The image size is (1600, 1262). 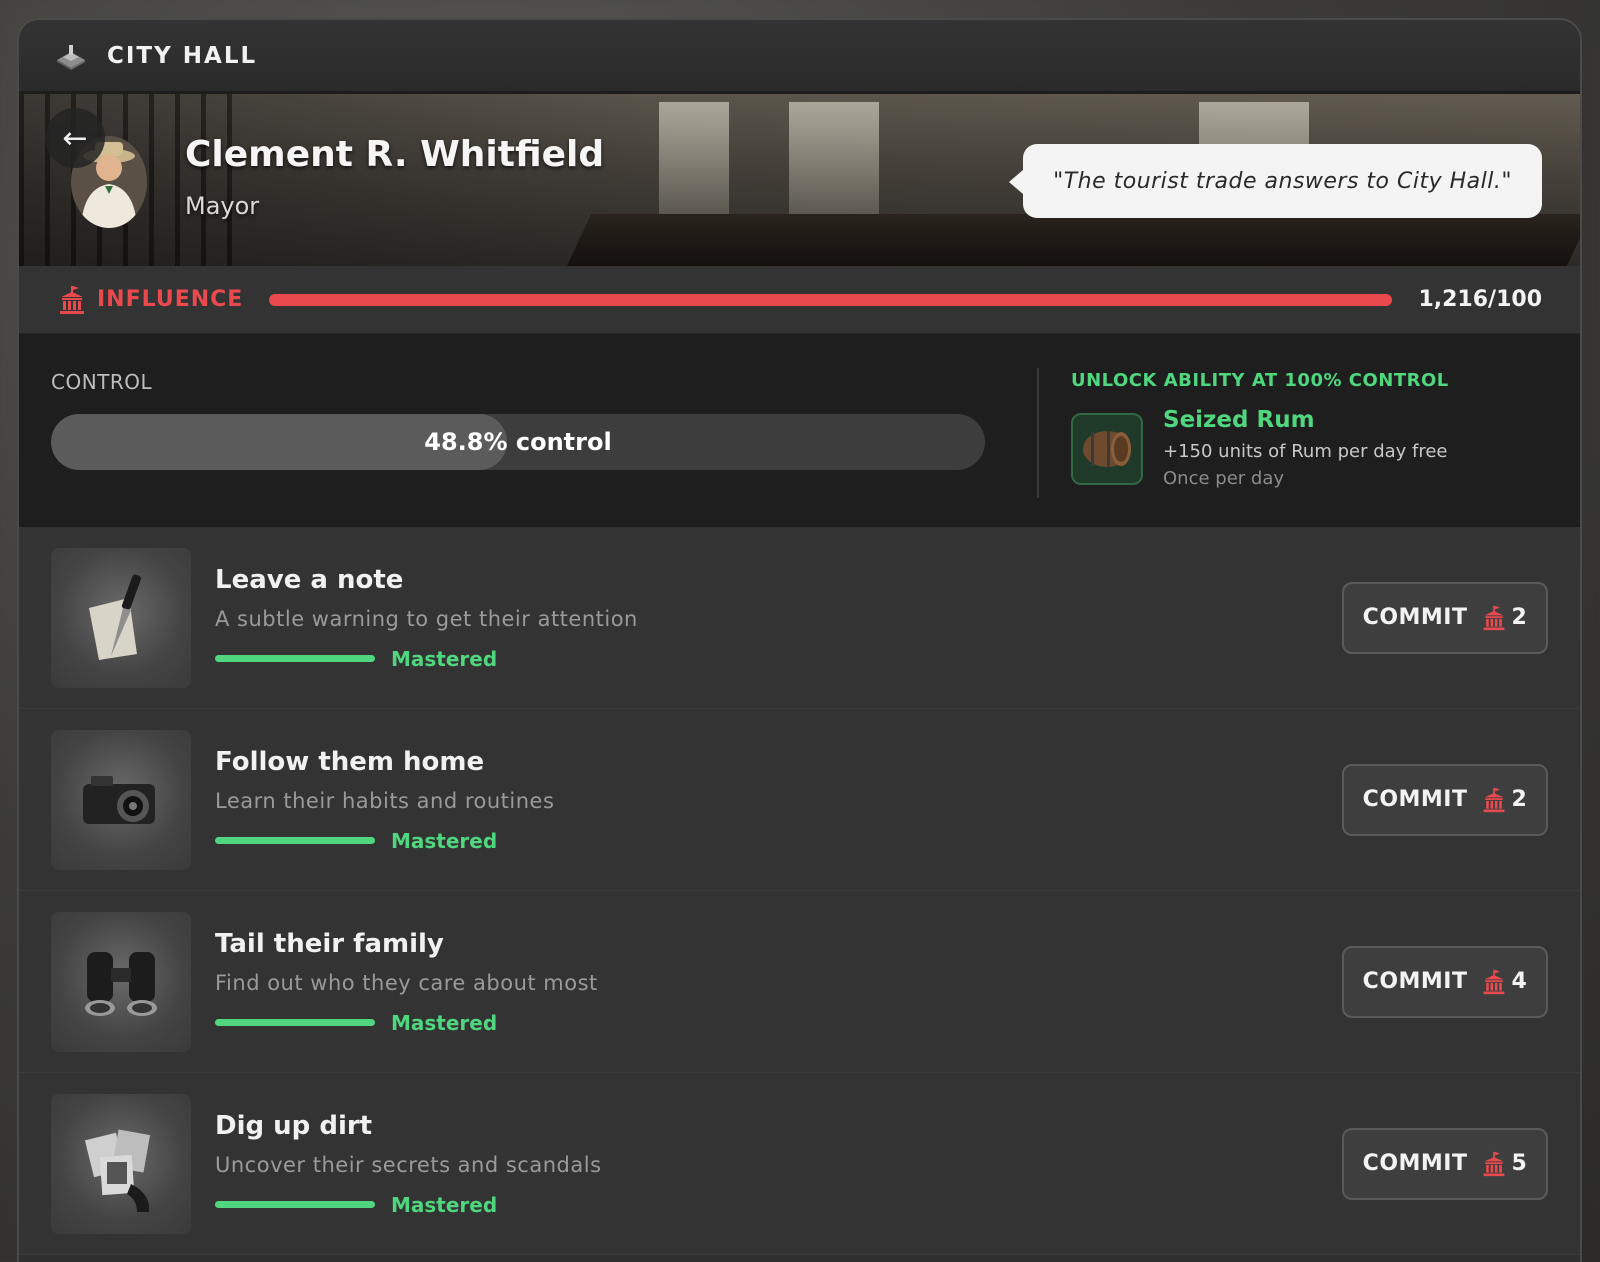 What do you see at coordinates (1260, 380) in the screenshot?
I see `unlock-ability-title: UNLOCK ABILITY AT 100% CONTROL` at bounding box center [1260, 380].